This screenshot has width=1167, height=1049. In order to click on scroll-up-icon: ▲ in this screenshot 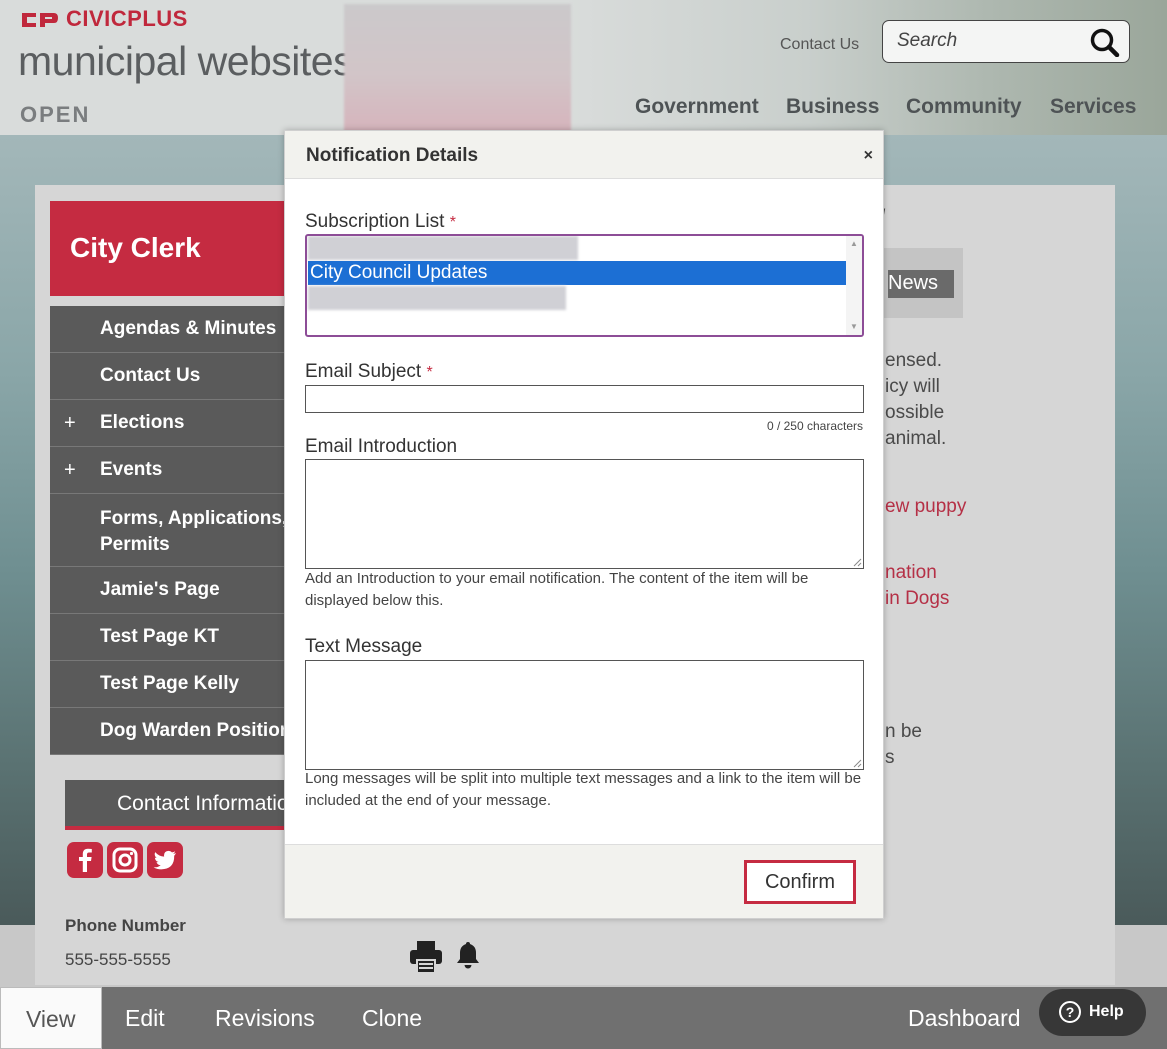, I will do `click(854, 243)`.